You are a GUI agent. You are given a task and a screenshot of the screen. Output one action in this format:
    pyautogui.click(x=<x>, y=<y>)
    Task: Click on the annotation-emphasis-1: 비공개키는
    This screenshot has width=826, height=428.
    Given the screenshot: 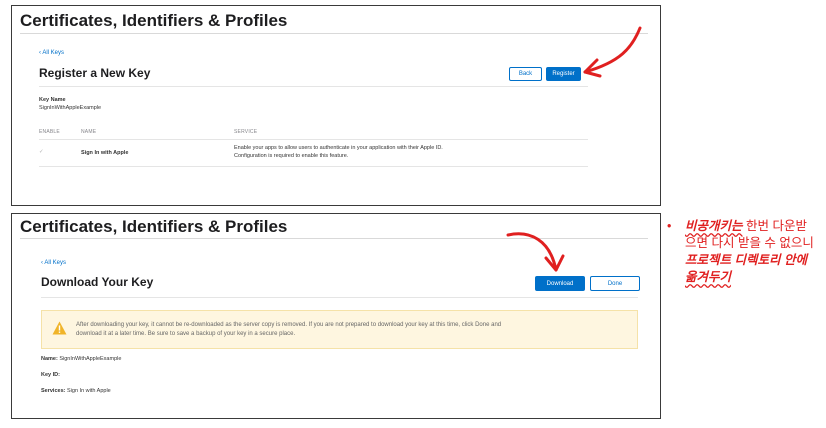 What is the action you would take?
    pyautogui.click(x=714, y=226)
    